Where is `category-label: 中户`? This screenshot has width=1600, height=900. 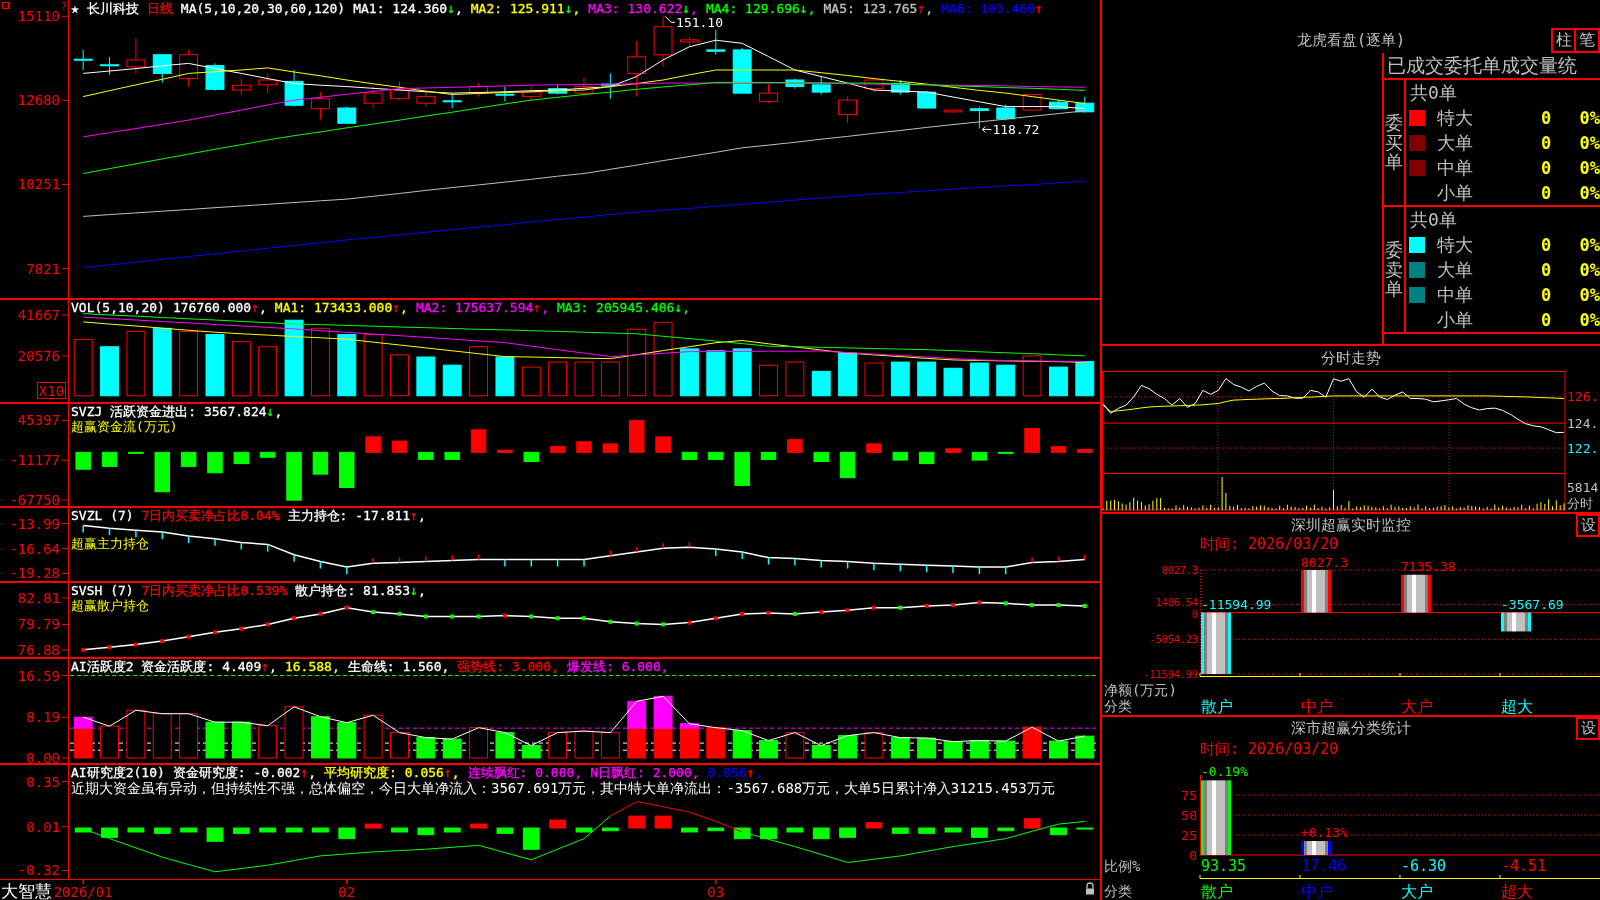
category-label: 中户 is located at coordinates (1317, 705).